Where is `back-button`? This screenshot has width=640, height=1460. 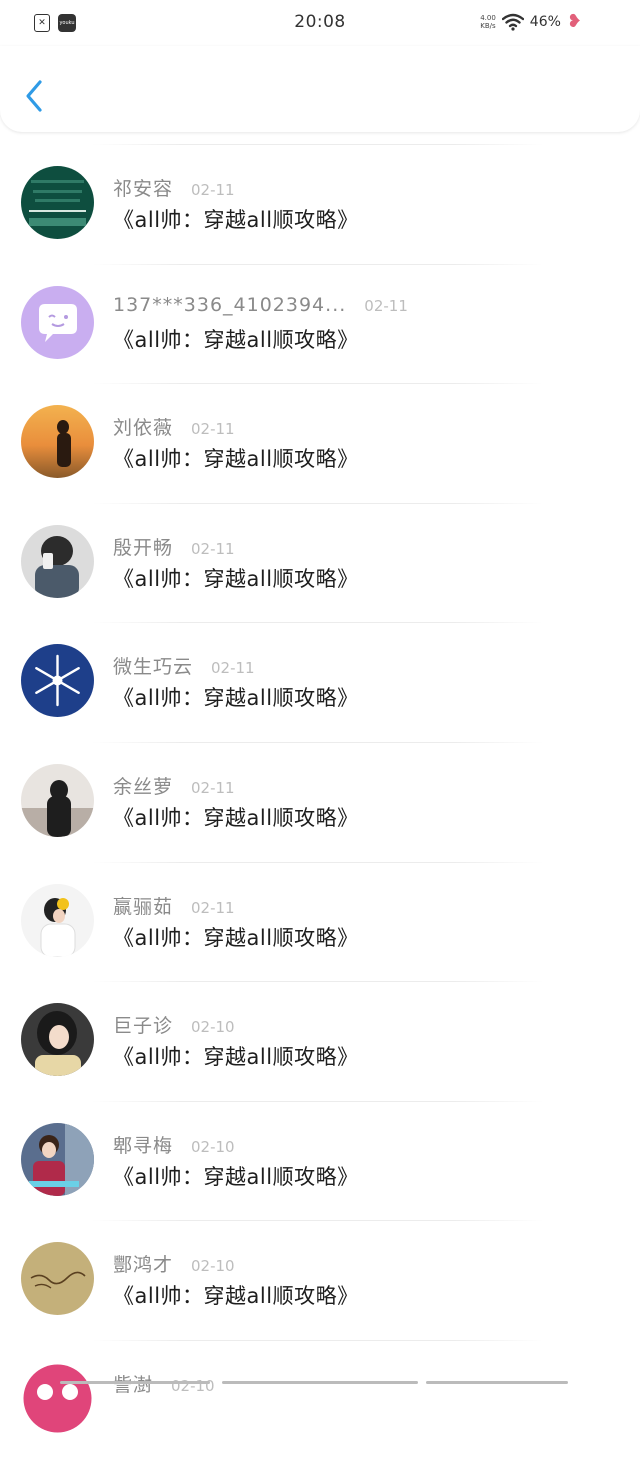 back-button is located at coordinates (35, 96).